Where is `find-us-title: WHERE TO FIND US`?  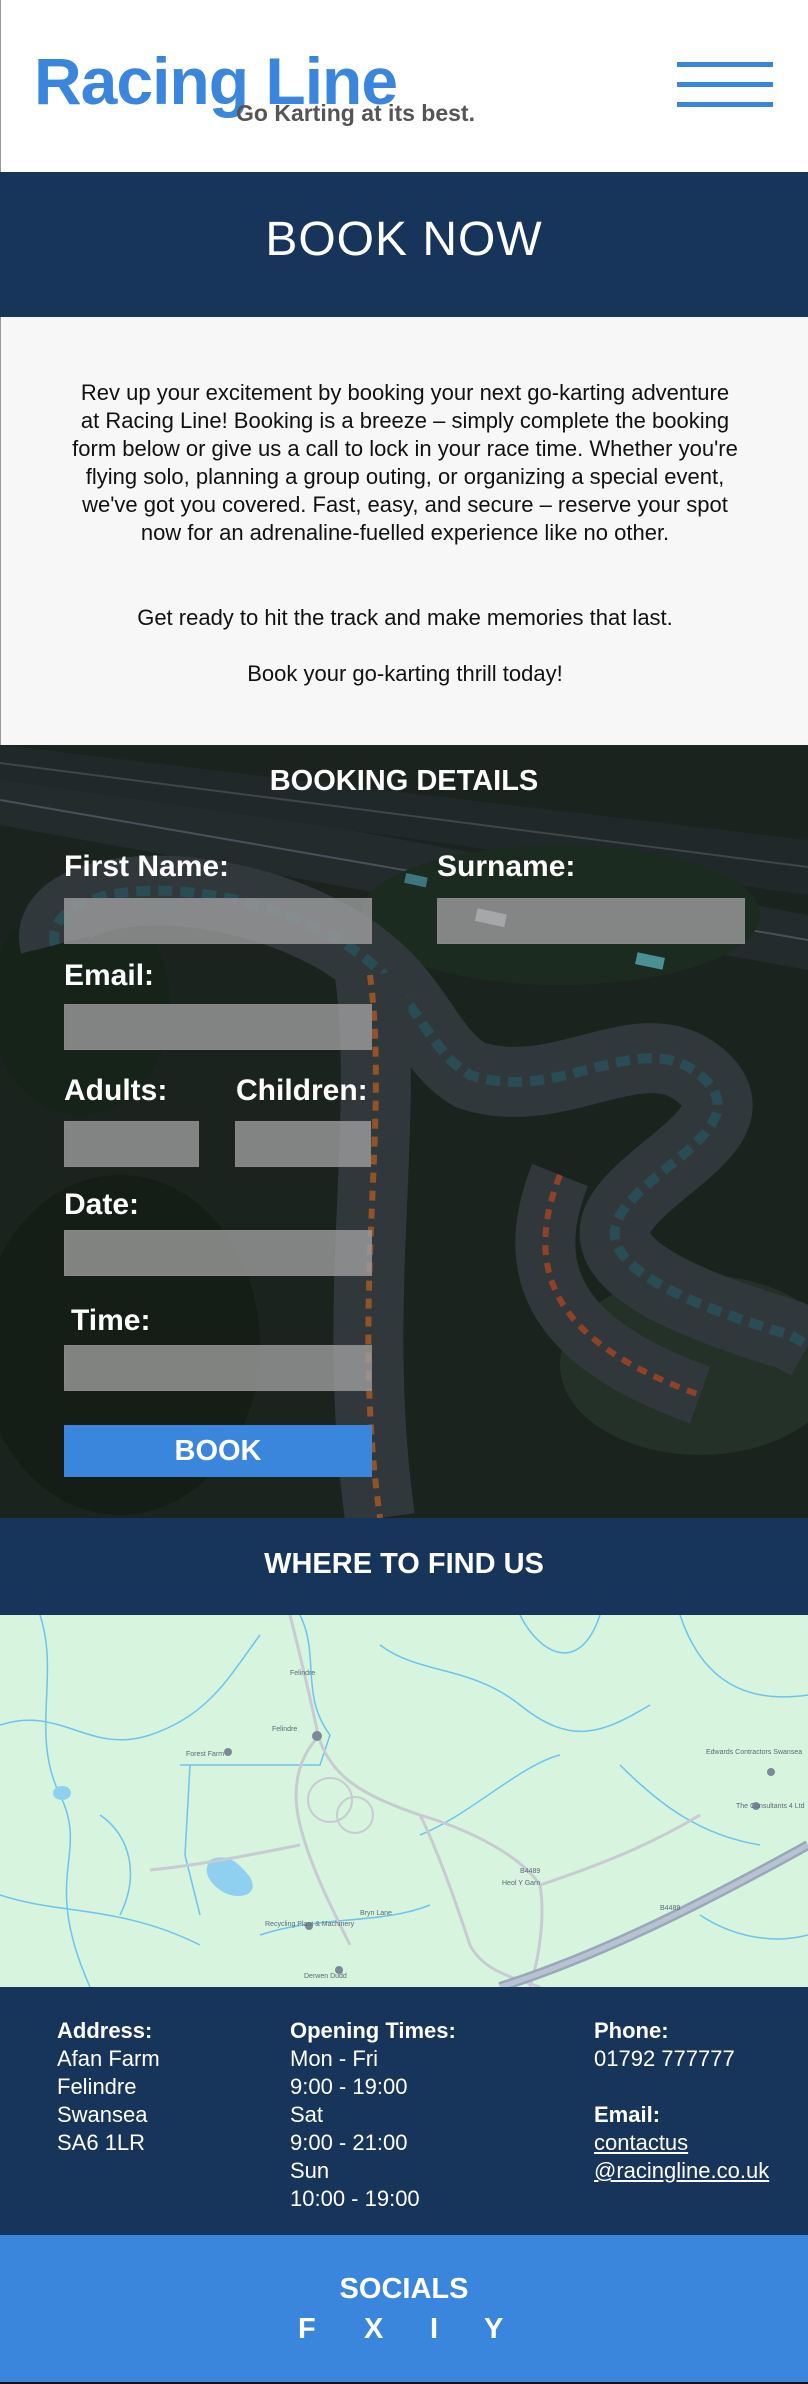
find-us-title: WHERE TO FIND US is located at coordinates (404, 1564).